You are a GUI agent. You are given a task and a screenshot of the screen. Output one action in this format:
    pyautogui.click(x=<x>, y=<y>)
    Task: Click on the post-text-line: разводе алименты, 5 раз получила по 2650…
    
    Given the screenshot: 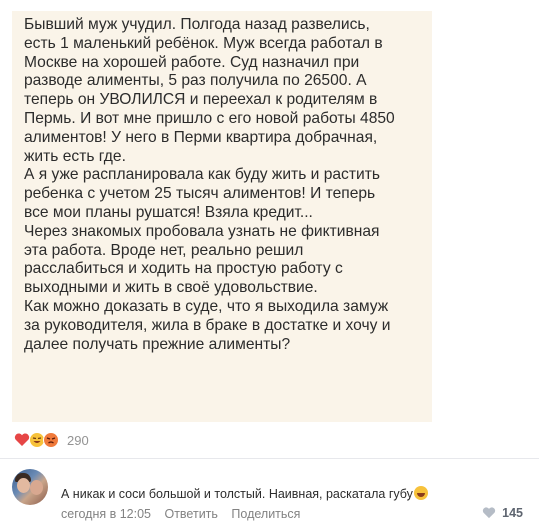 What is the action you would take?
    pyautogui.click(x=195, y=81)
    